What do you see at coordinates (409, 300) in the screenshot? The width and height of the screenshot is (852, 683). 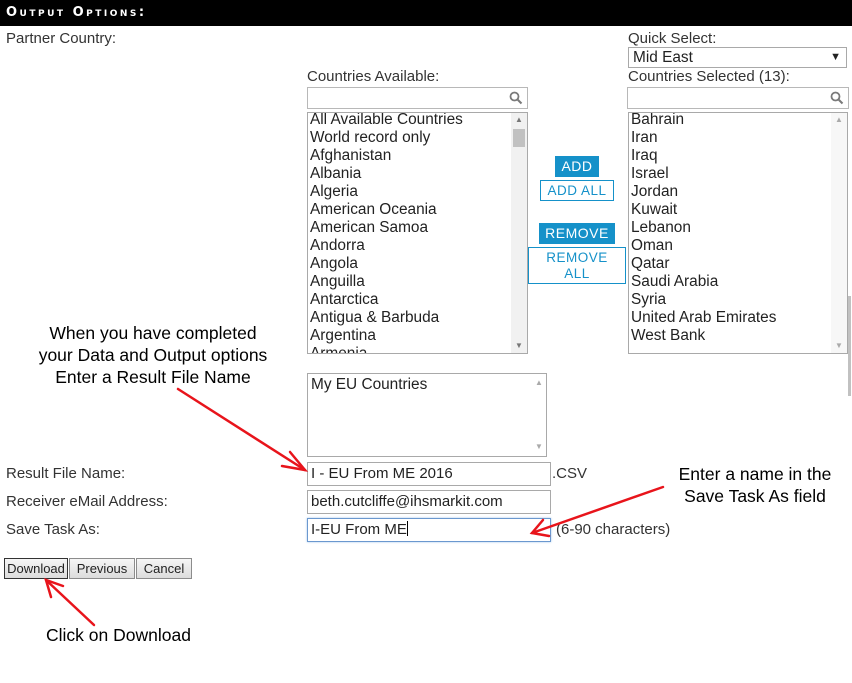 I see `available-country-option: Antarctica` at bounding box center [409, 300].